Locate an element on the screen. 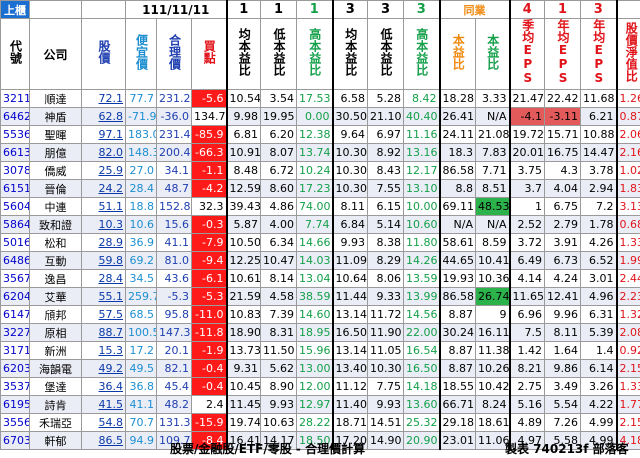  eps-quarter-cell: 3.72 is located at coordinates (527, 242).